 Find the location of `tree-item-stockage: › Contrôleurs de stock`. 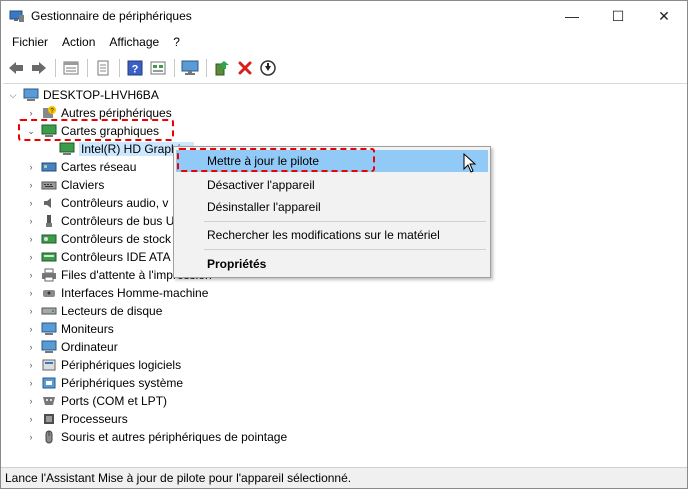

tree-item-stockage: › Contrôleurs de stock is located at coordinates (98, 239).